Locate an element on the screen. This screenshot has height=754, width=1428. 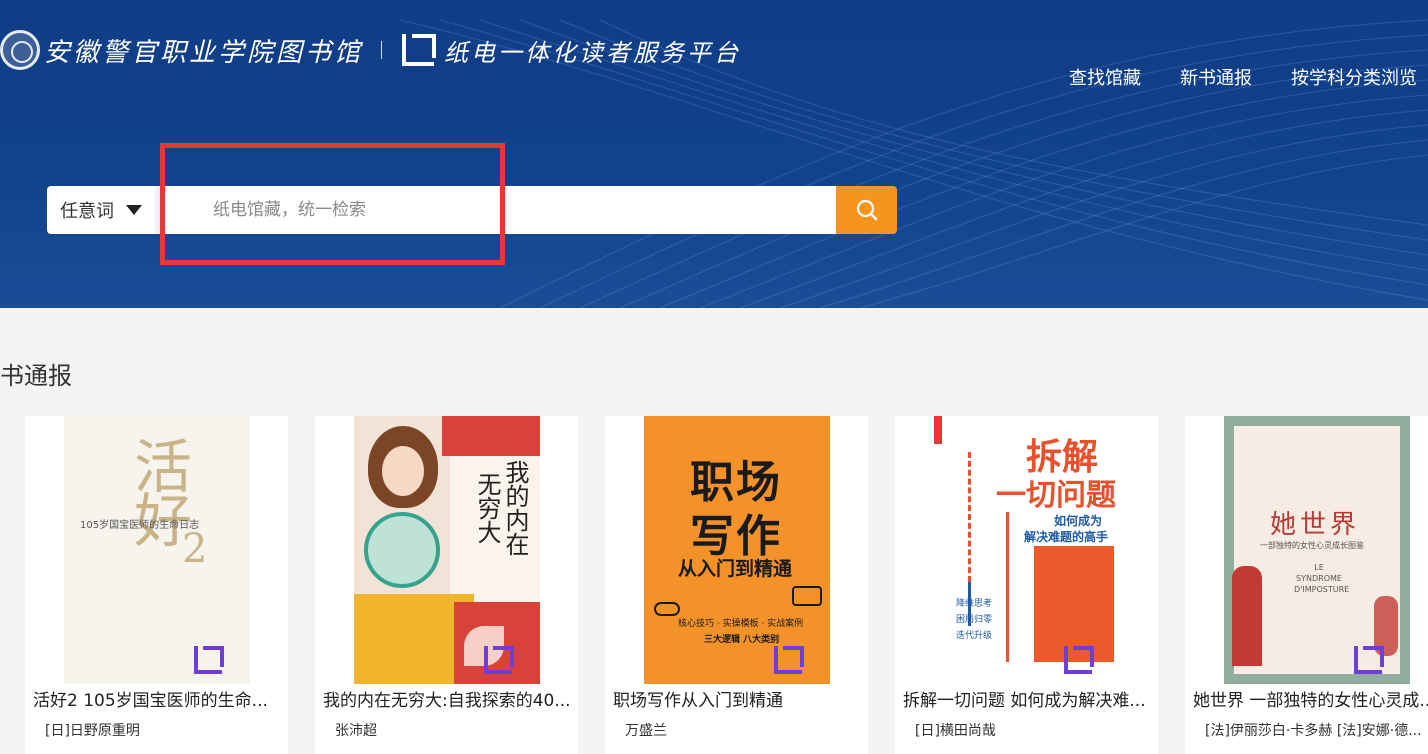
cover-title: 无穷大 is located at coordinates (487, 508).